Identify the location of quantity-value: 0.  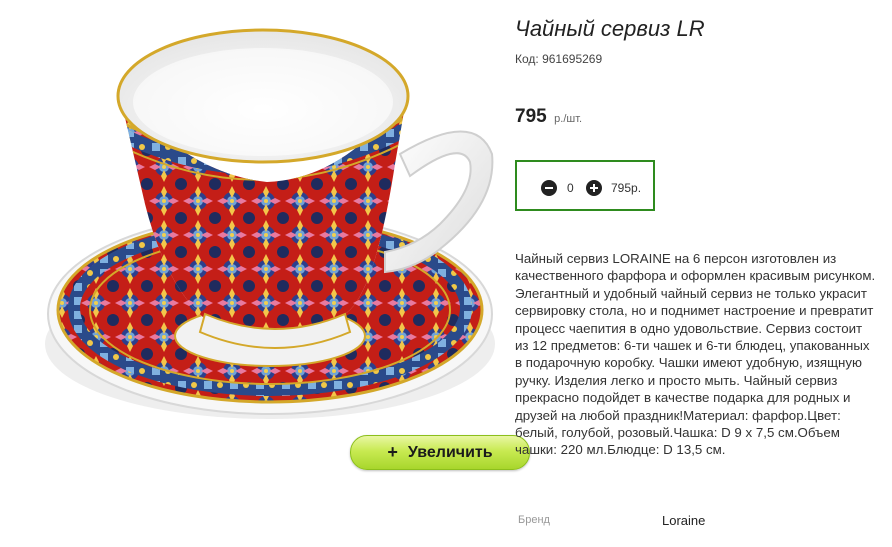
(570, 188).